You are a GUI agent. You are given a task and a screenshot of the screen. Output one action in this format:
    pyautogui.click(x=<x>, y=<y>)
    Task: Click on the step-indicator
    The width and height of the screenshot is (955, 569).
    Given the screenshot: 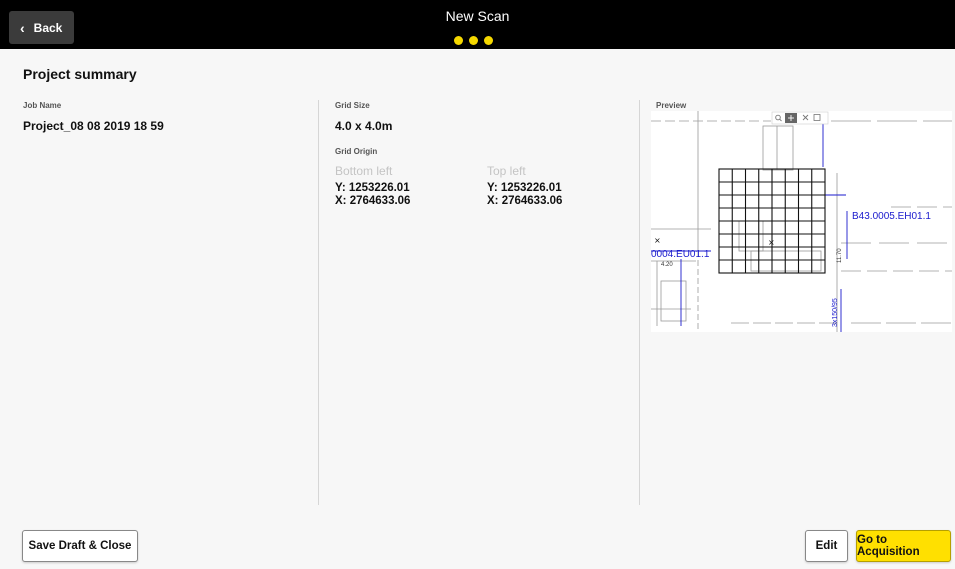 What is the action you would take?
    pyautogui.click(x=473, y=40)
    